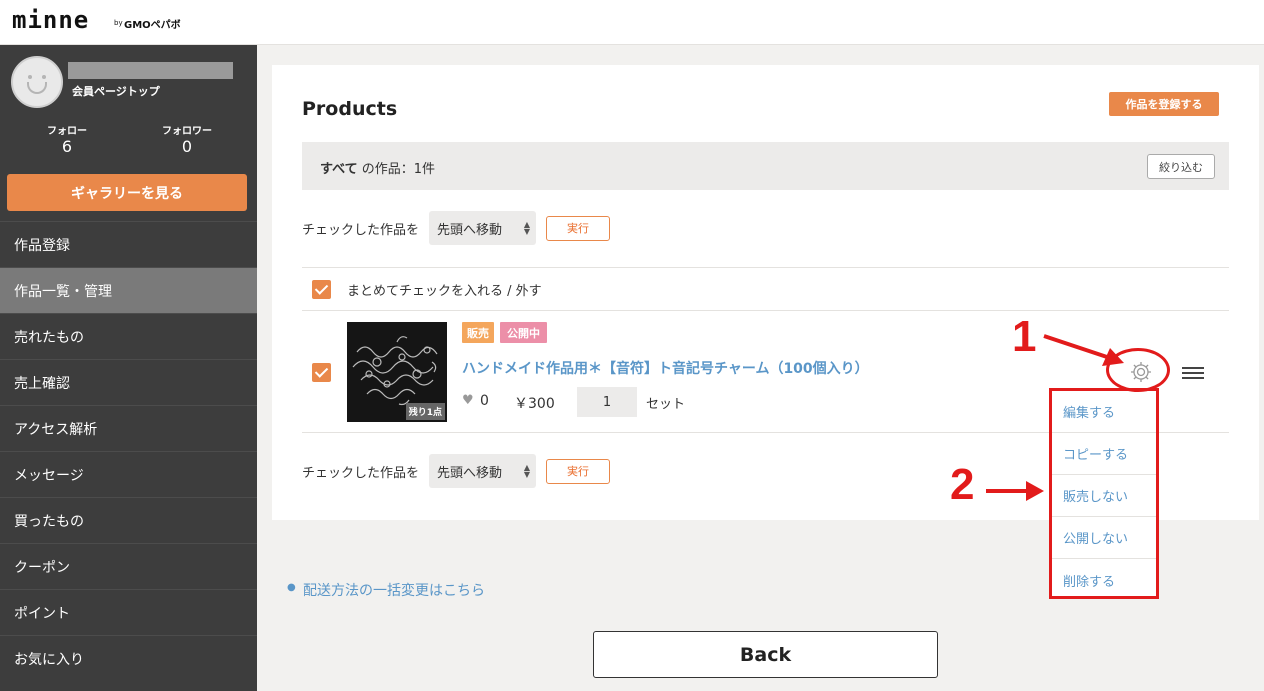  Describe the element at coordinates (339, 169) in the screenshot. I see `filter-scope: すべて` at that location.